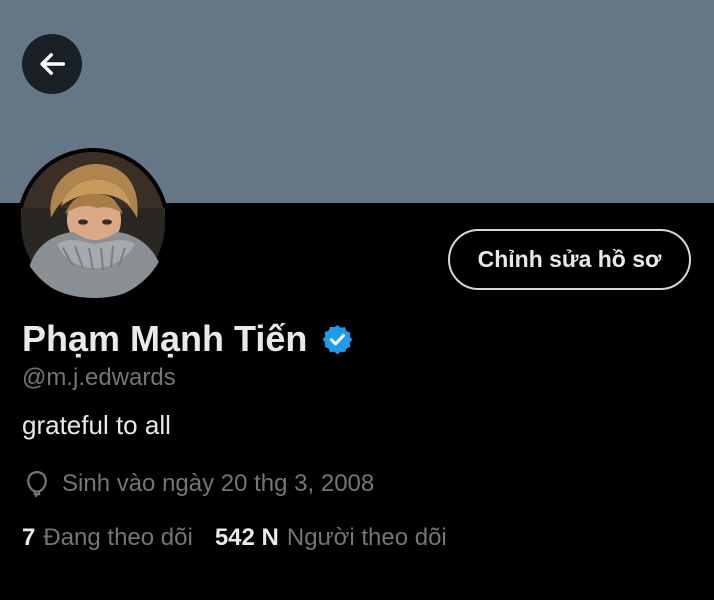  I want to click on followers-link: 542 N Người theo dõi, so click(331, 538).